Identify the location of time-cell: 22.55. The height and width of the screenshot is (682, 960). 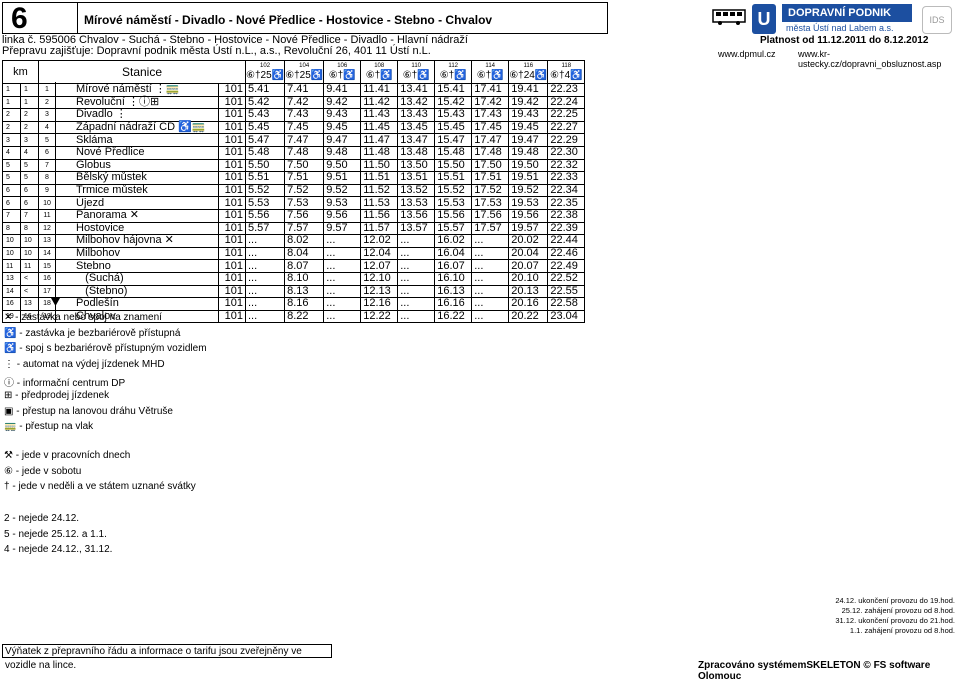
(566, 291).